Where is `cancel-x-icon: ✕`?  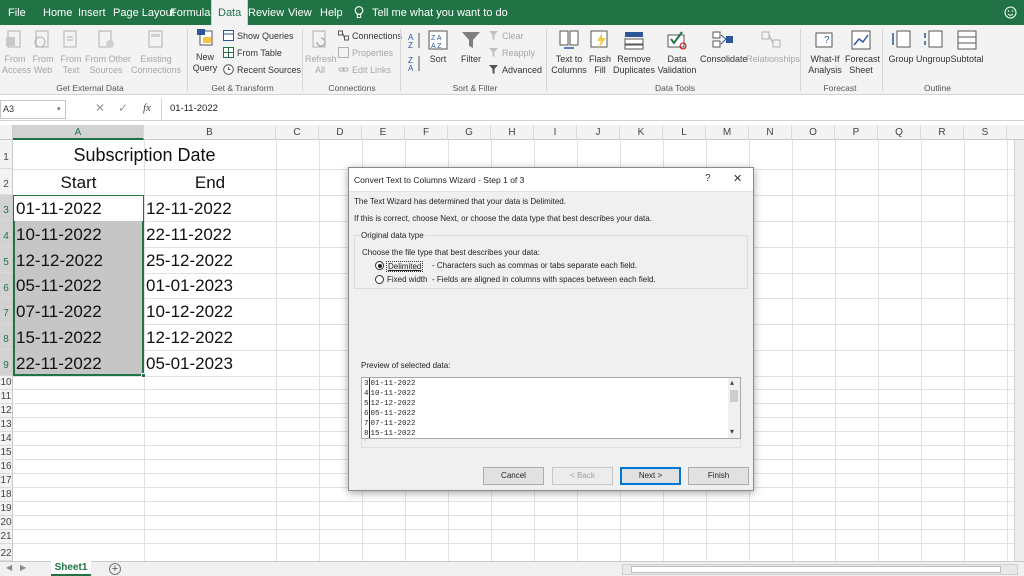 cancel-x-icon: ✕ is located at coordinates (100, 108).